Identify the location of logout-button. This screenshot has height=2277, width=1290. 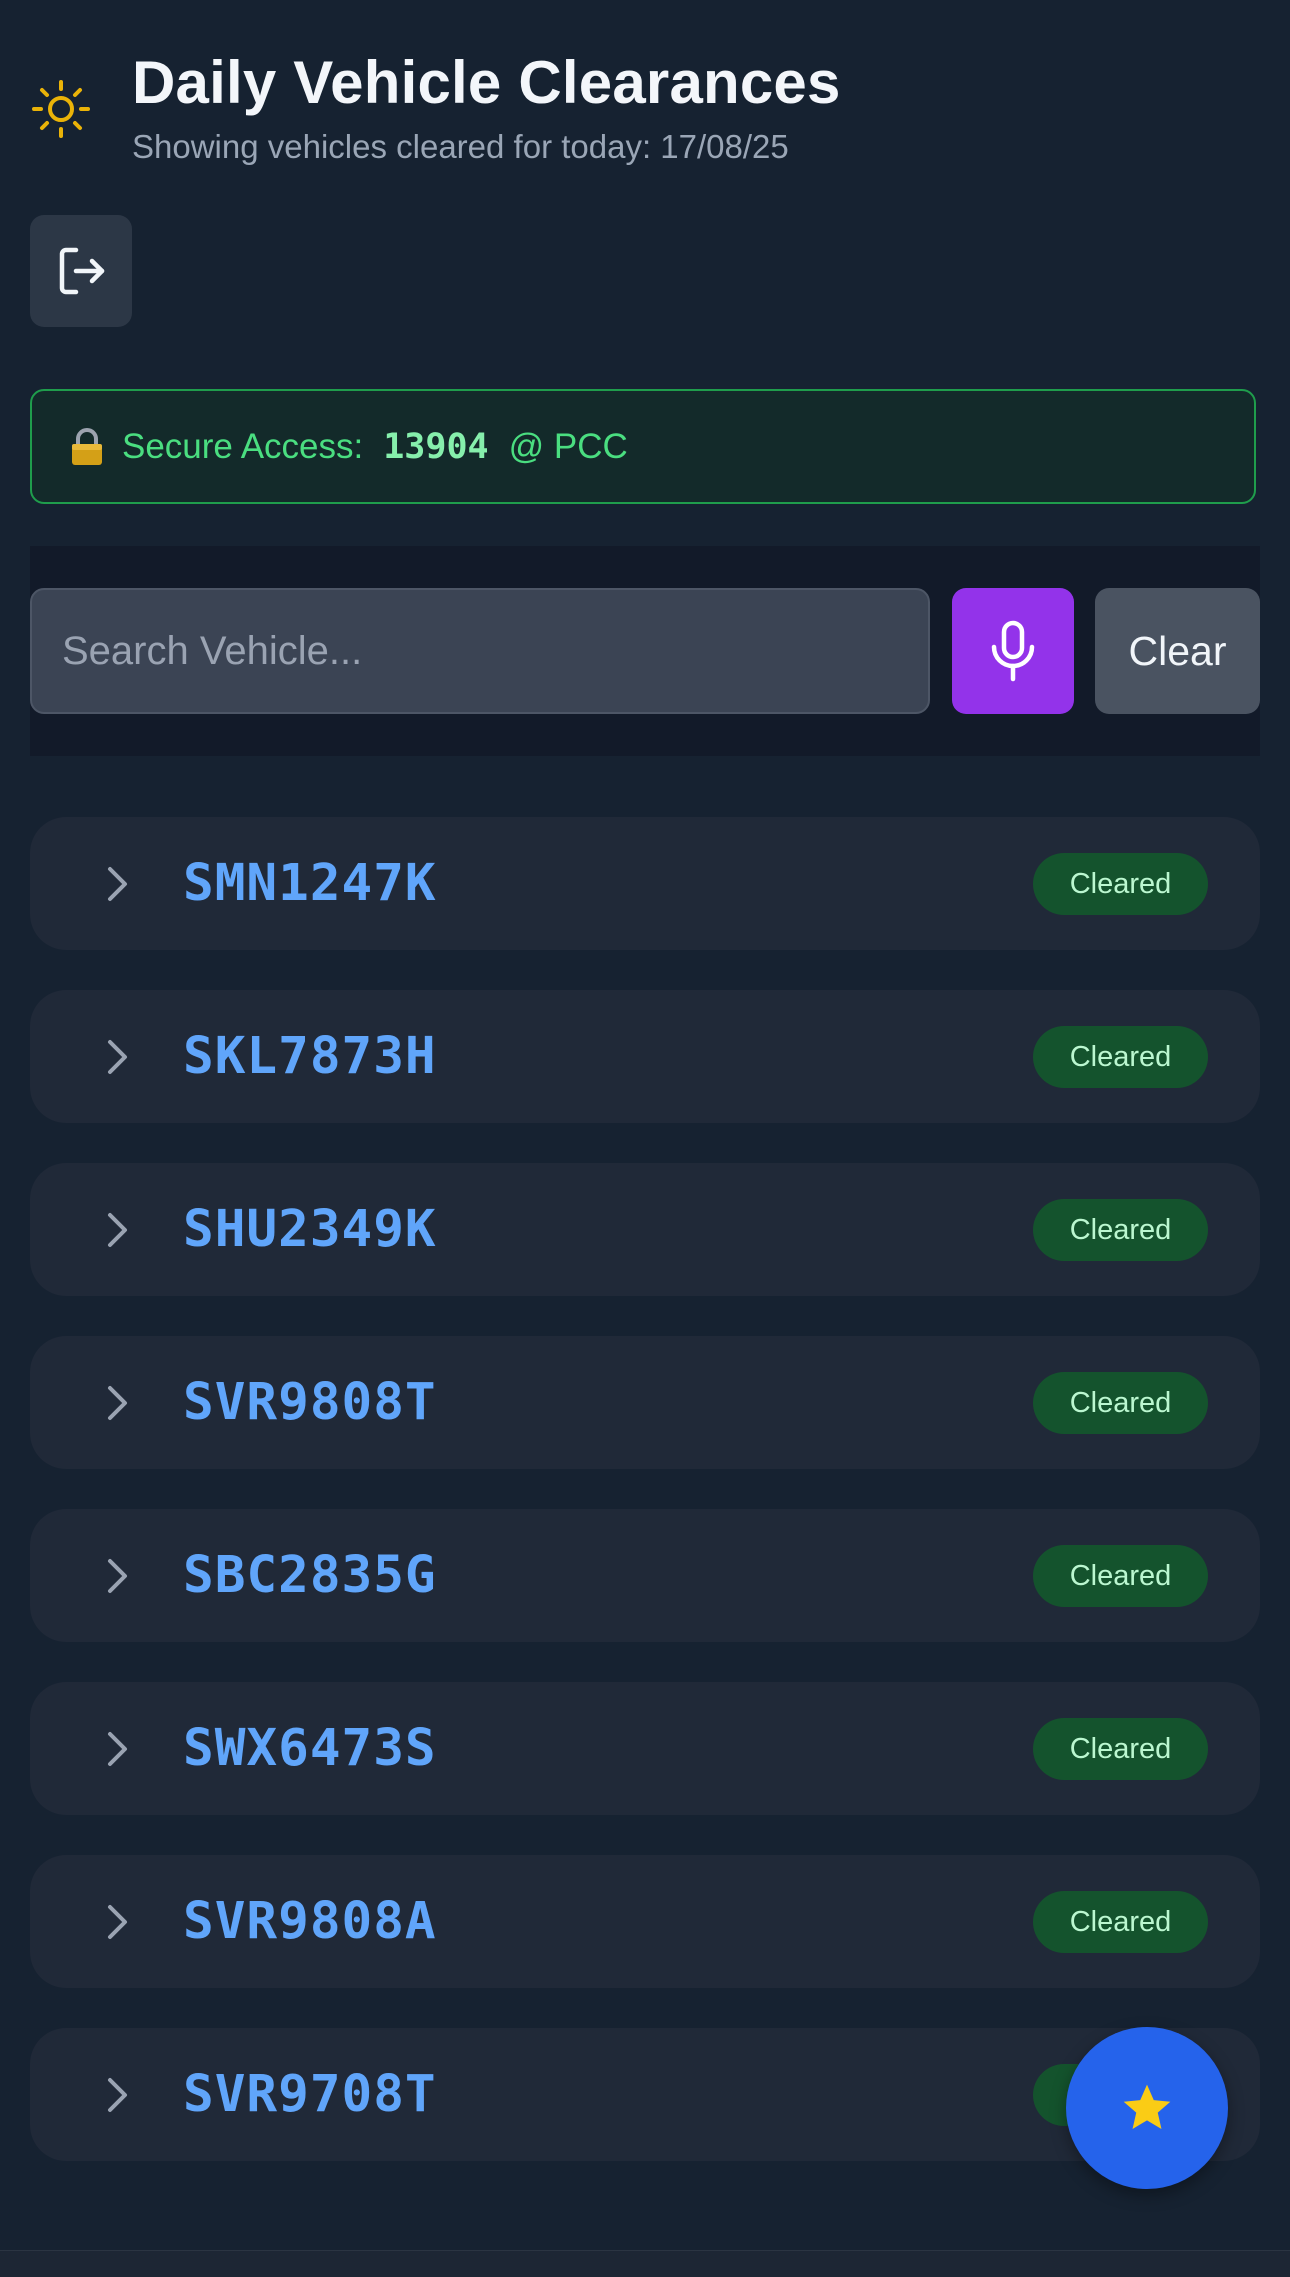
(81, 271).